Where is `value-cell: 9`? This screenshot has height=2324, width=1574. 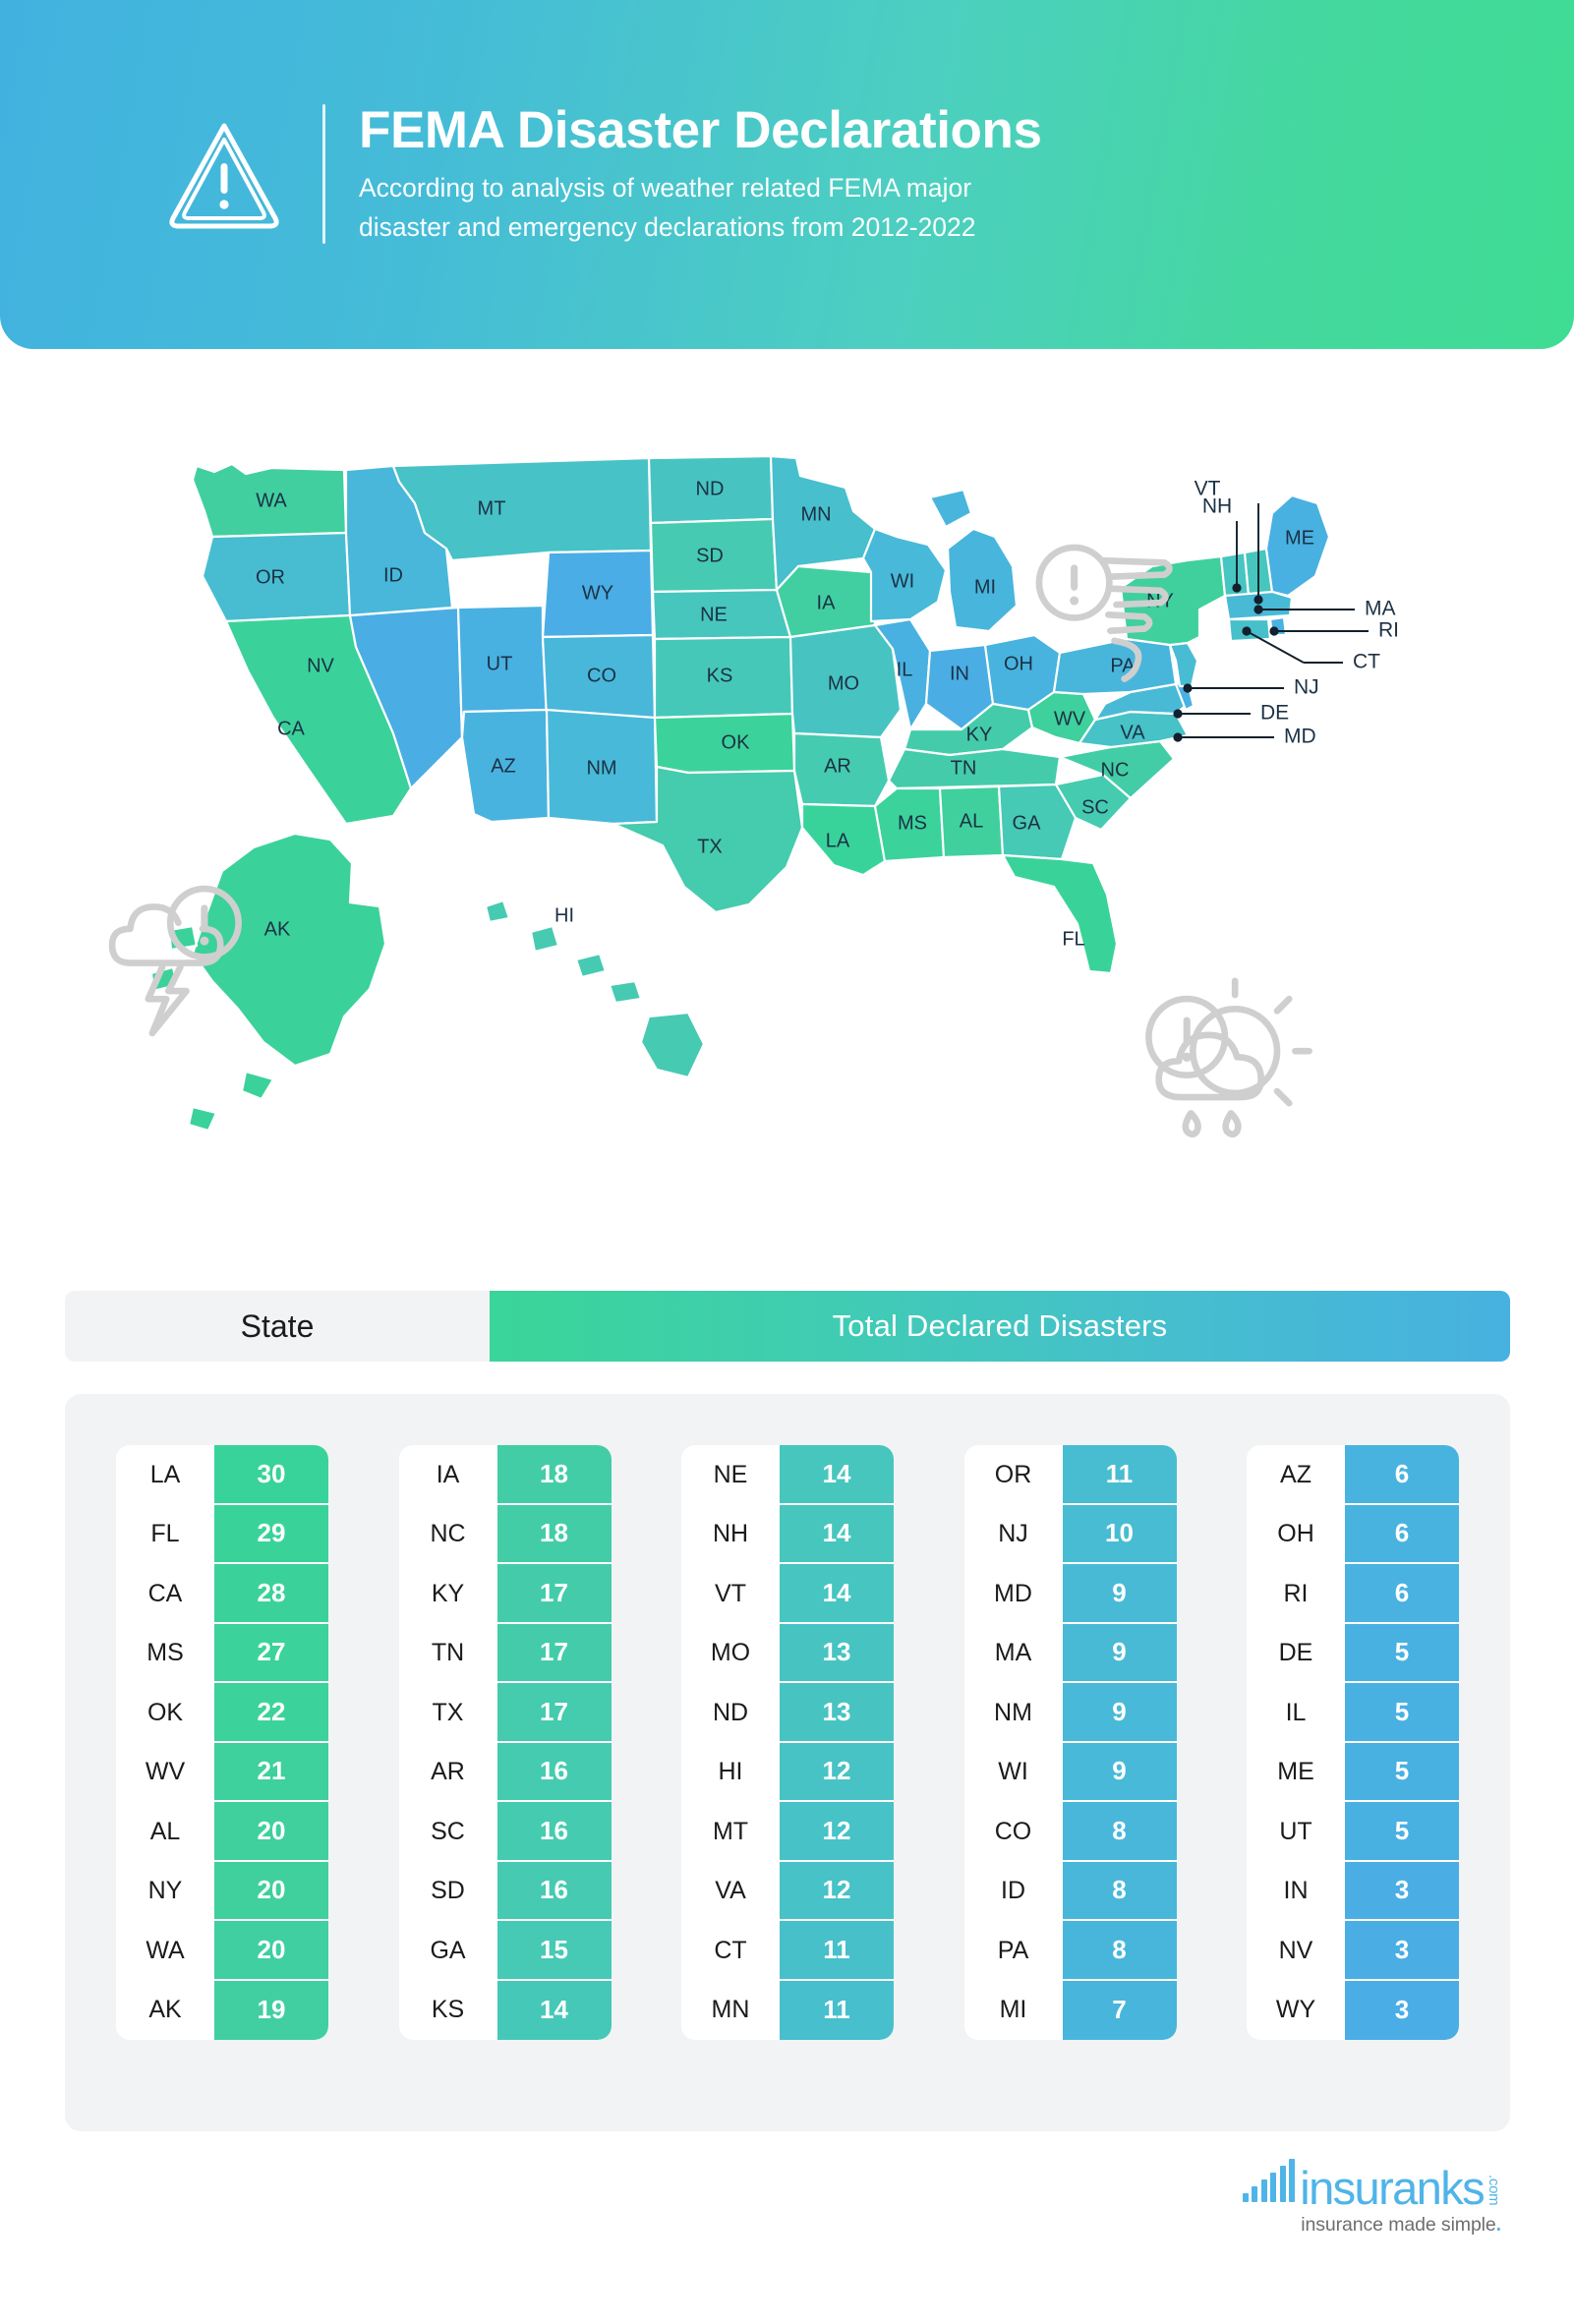
value-cell: 9 is located at coordinates (1119, 1594).